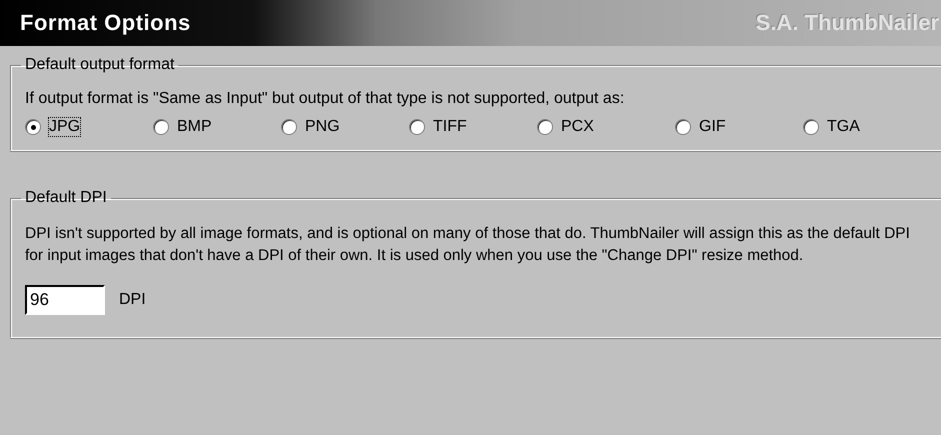 Image resolution: width=941 pixels, height=435 pixels. I want to click on radio-option: PNG, so click(345, 127).